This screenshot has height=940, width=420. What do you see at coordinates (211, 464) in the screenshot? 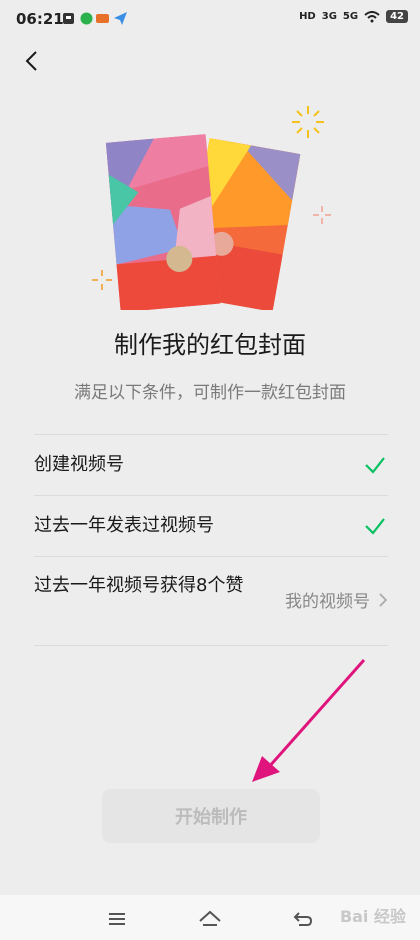
I see `list-item: 创建视频号` at bounding box center [211, 464].